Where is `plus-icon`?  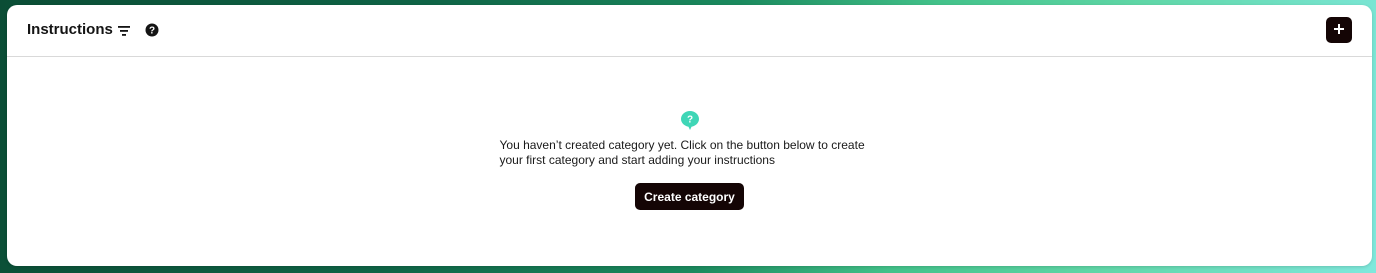
plus-icon is located at coordinates (1339, 30).